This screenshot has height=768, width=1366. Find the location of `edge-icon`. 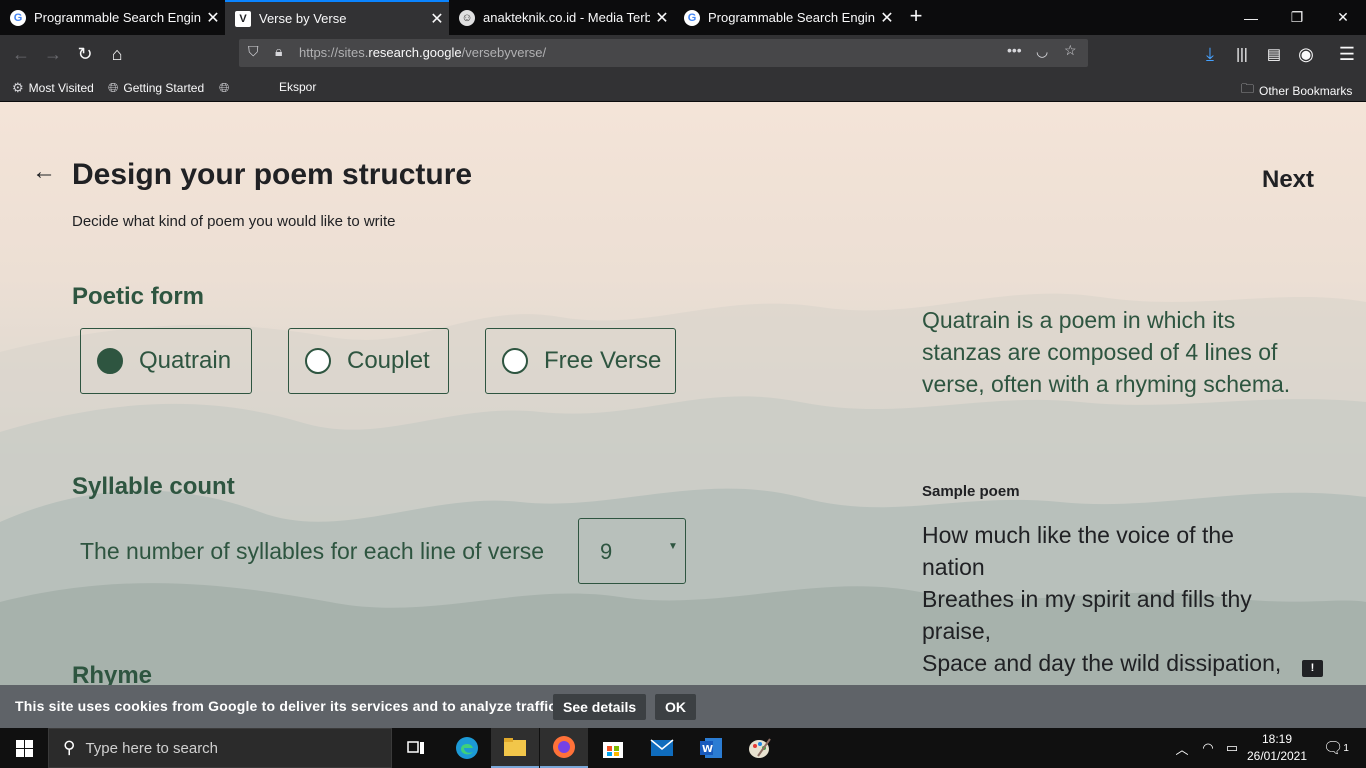

edge-icon is located at coordinates (467, 748).